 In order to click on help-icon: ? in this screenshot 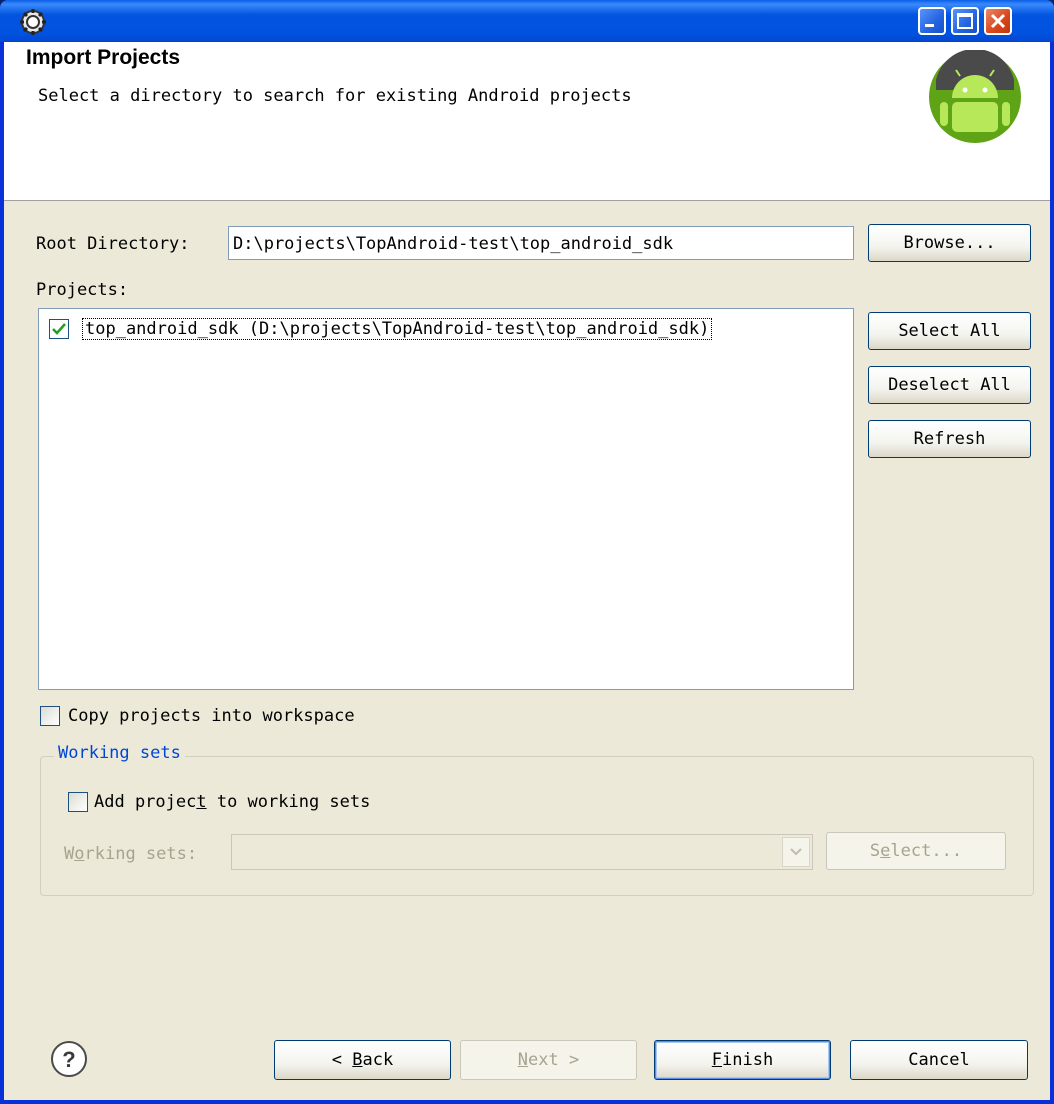, I will do `click(69, 1059)`.